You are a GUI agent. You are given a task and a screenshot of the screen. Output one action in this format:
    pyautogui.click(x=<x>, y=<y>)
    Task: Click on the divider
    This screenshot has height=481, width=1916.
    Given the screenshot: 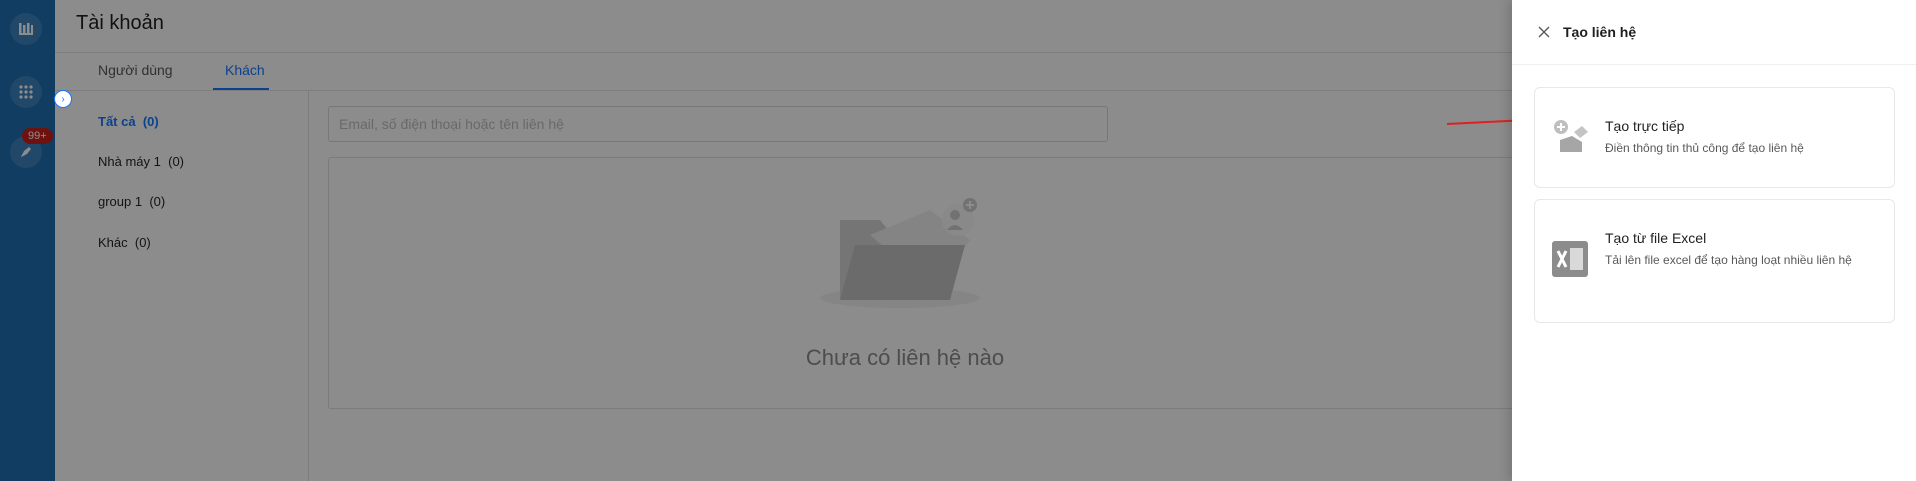 What is the action you would take?
    pyautogui.click(x=1714, y=64)
    